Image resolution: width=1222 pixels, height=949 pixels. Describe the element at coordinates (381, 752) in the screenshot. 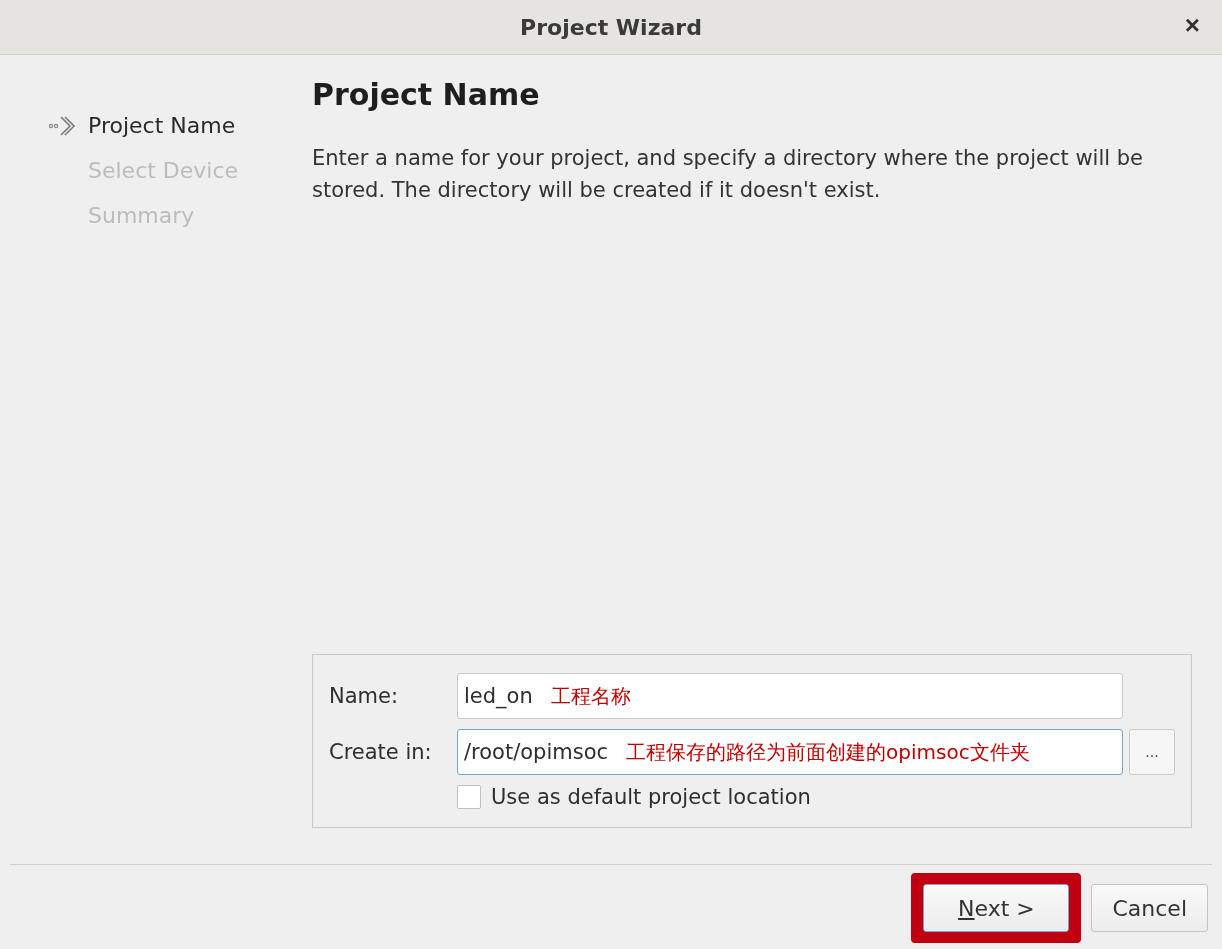

I see `field-label: Create in:` at that location.